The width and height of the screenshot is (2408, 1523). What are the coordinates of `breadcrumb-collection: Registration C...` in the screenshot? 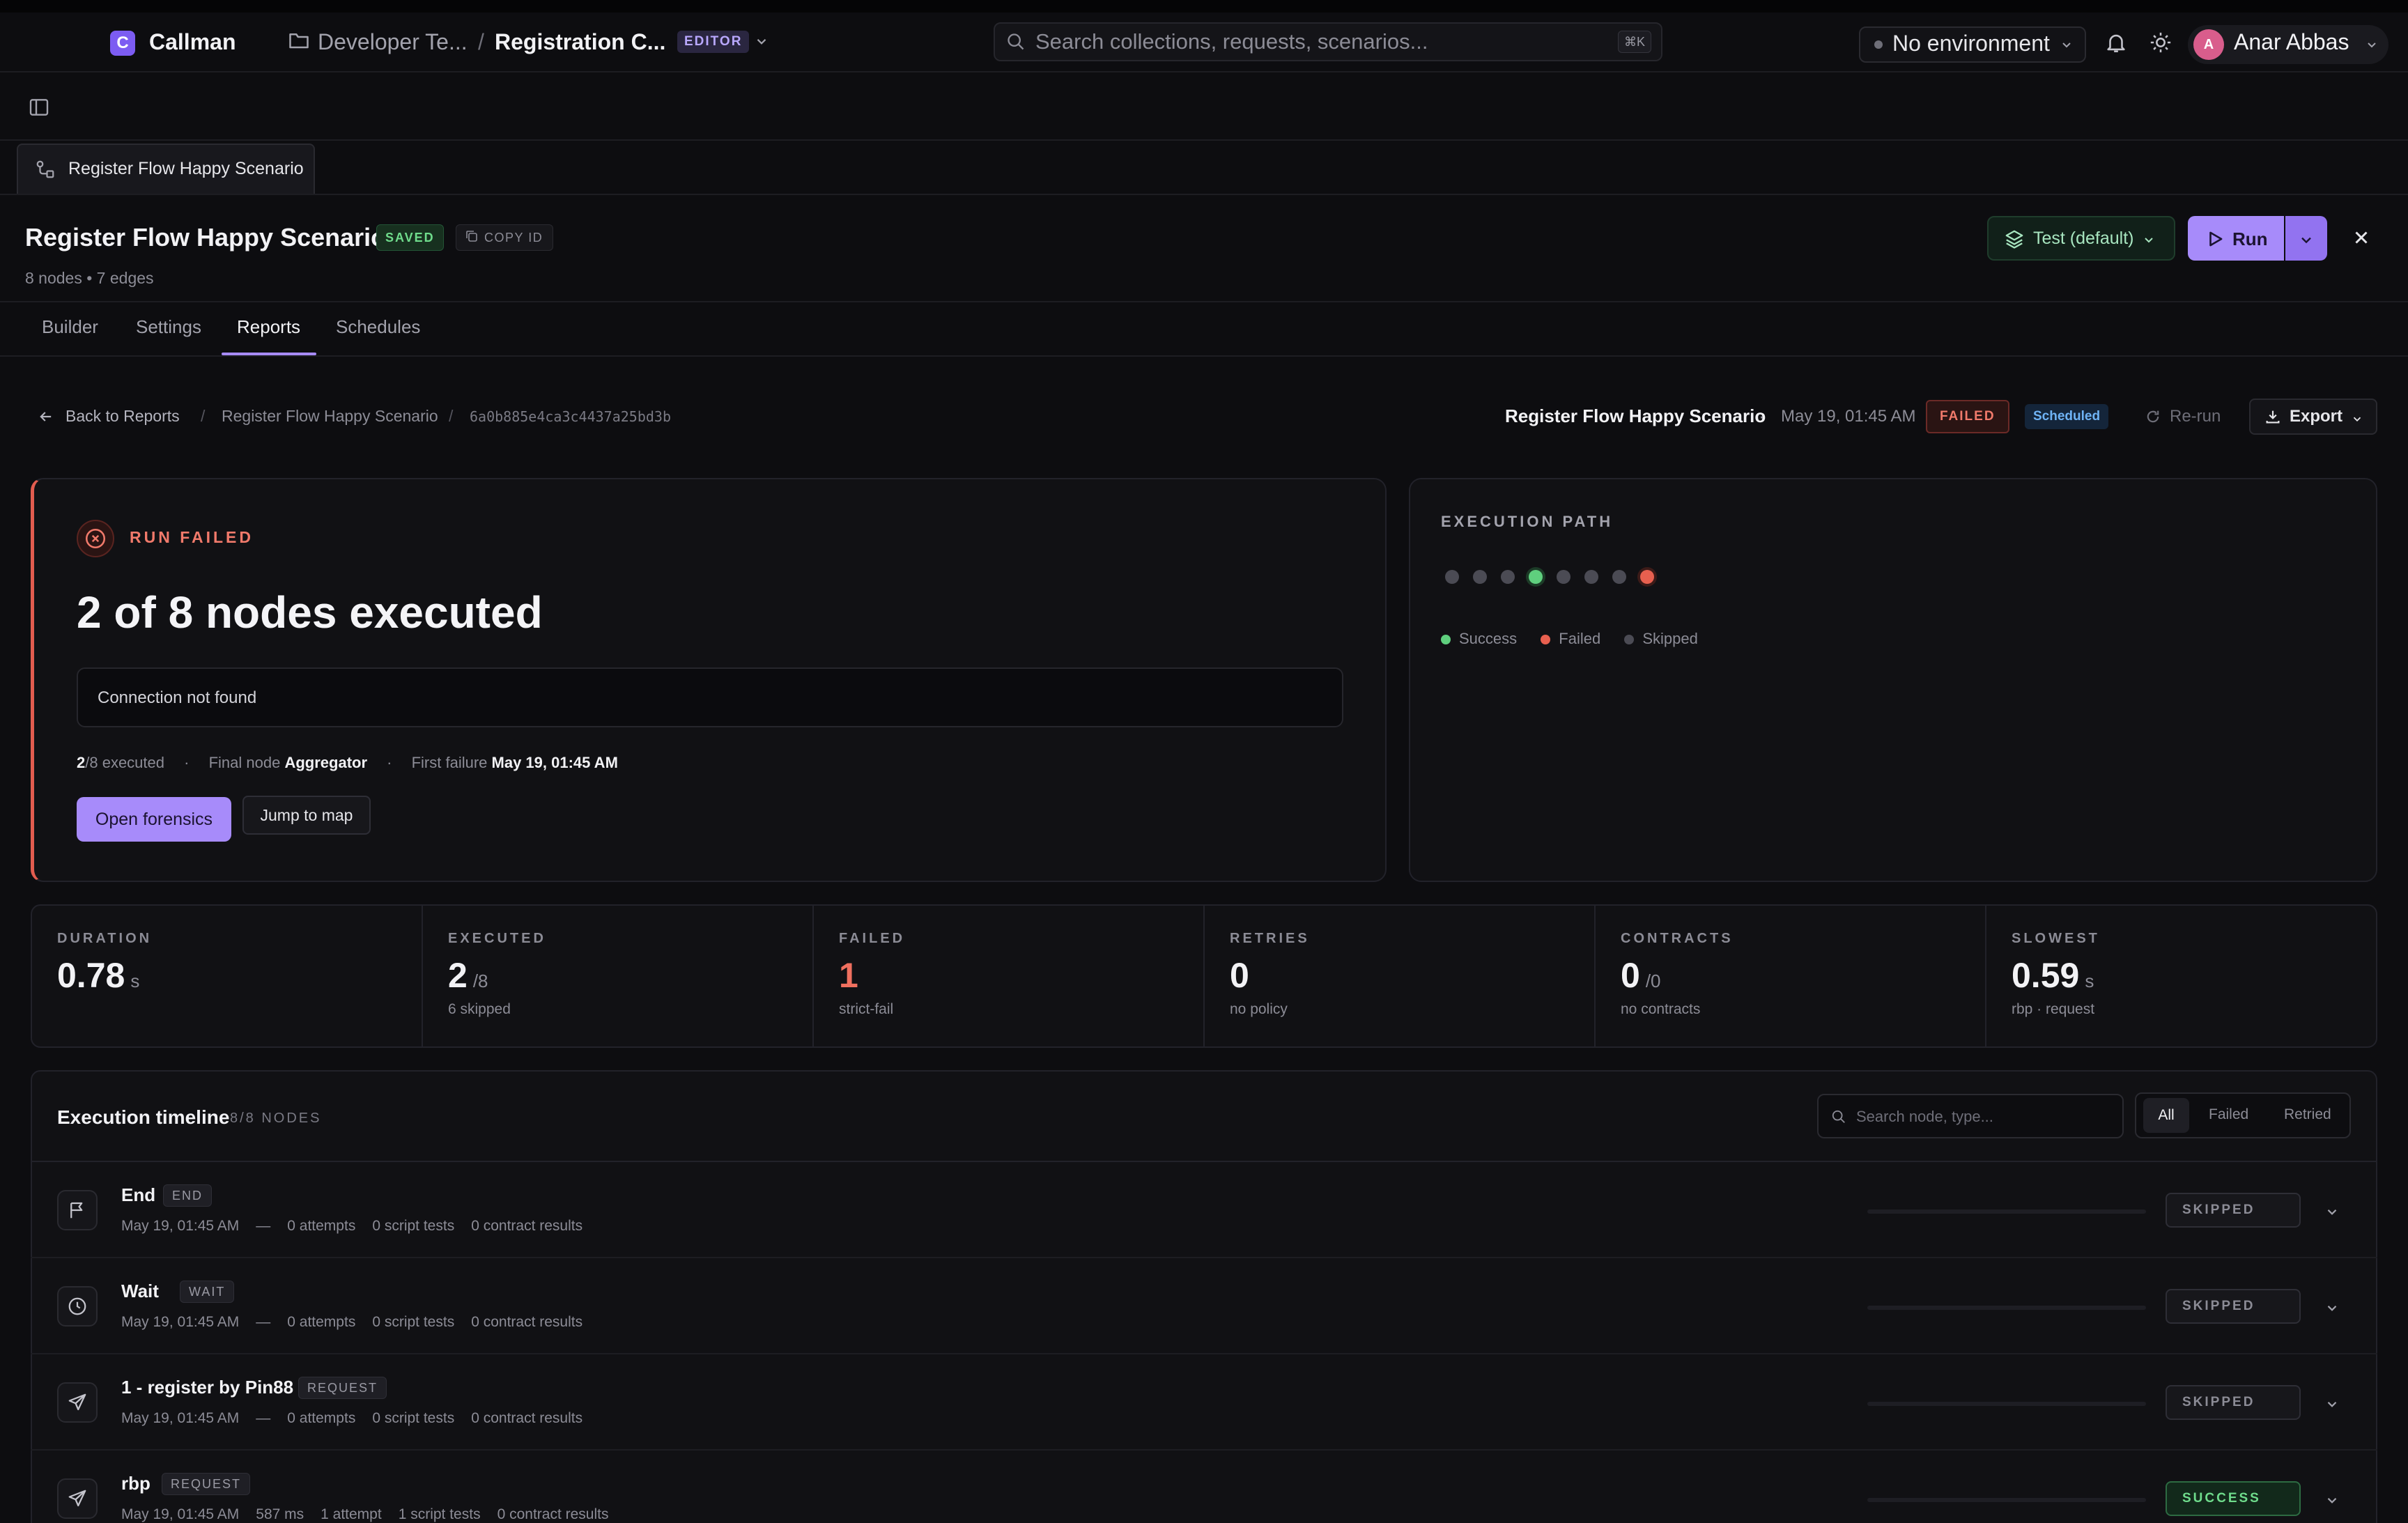 It's located at (580, 42).